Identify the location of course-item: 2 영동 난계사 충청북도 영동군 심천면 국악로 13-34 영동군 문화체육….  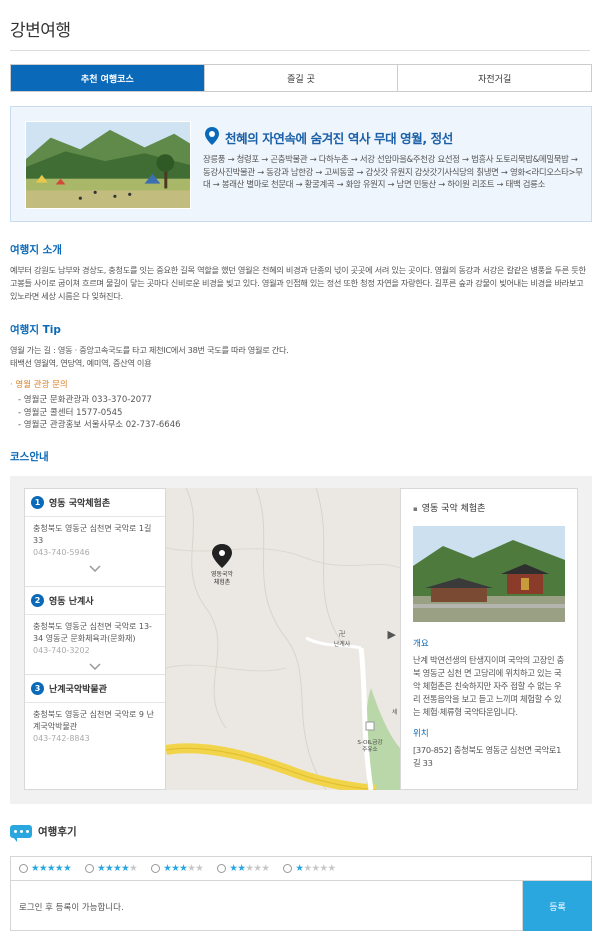
(95, 631).